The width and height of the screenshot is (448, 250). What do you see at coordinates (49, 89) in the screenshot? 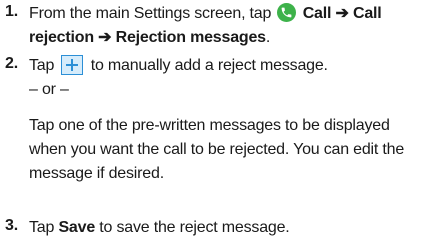
I see `or-separator: – or –` at bounding box center [49, 89].